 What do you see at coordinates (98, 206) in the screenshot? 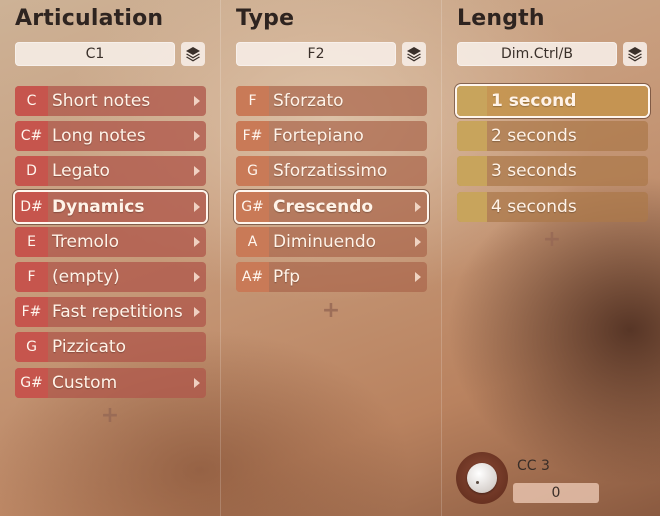
I see `articulation-item-label: Dynamics` at bounding box center [98, 206].